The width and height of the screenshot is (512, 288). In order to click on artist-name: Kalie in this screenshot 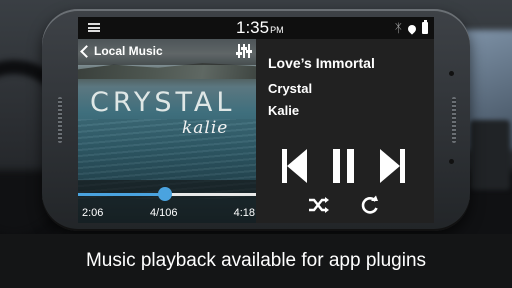, I will do `click(284, 110)`.